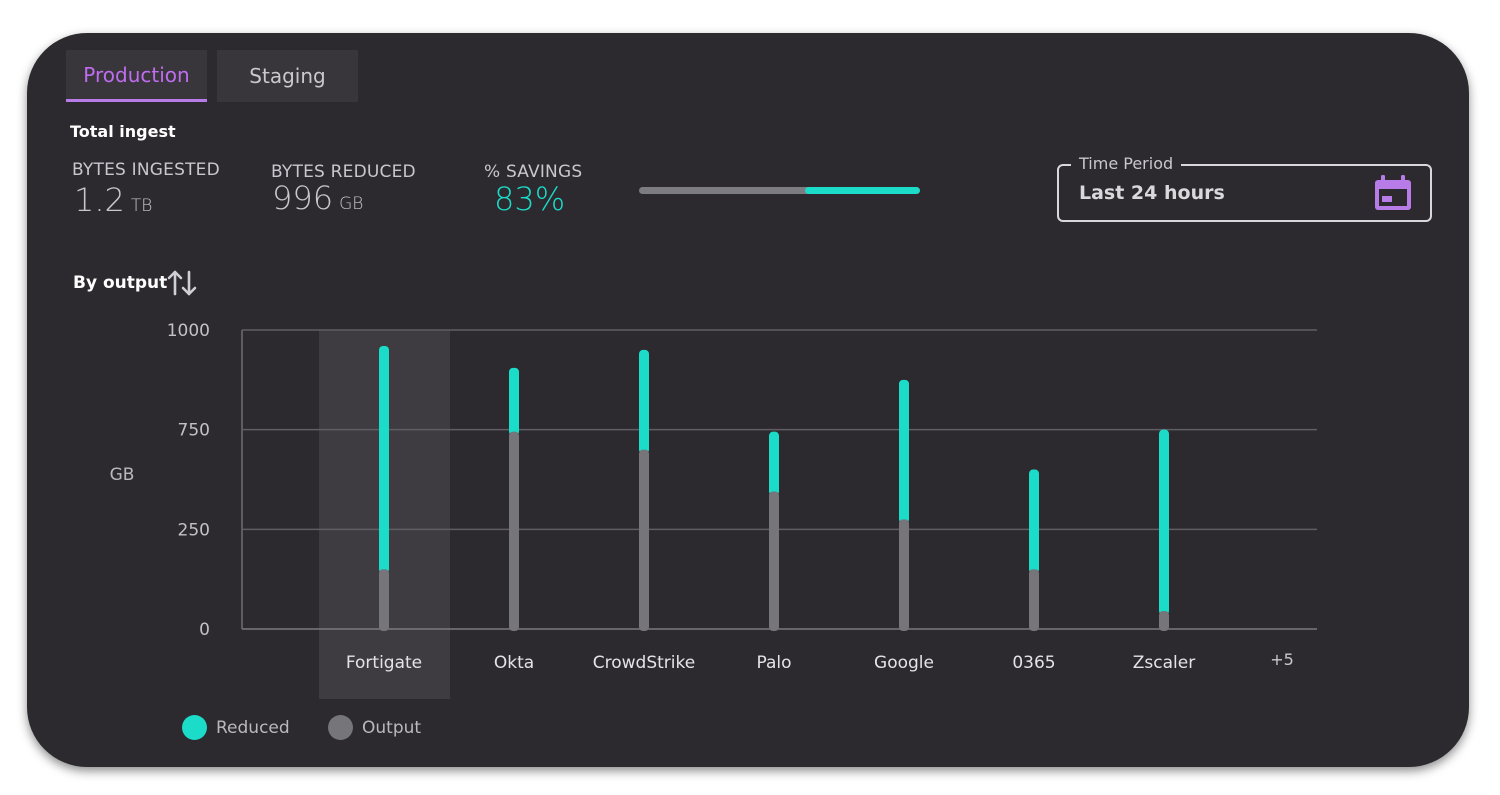 The width and height of the screenshot is (1500, 795). Describe the element at coordinates (1282, 659) in the screenshot. I see `more-outputs-label: +5` at that location.